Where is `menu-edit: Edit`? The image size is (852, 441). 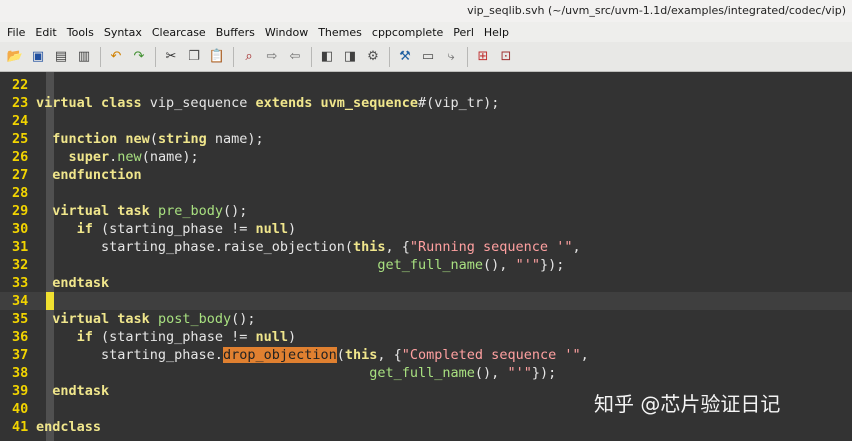 menu-edit: Edit is located at coordinates (45, 32).